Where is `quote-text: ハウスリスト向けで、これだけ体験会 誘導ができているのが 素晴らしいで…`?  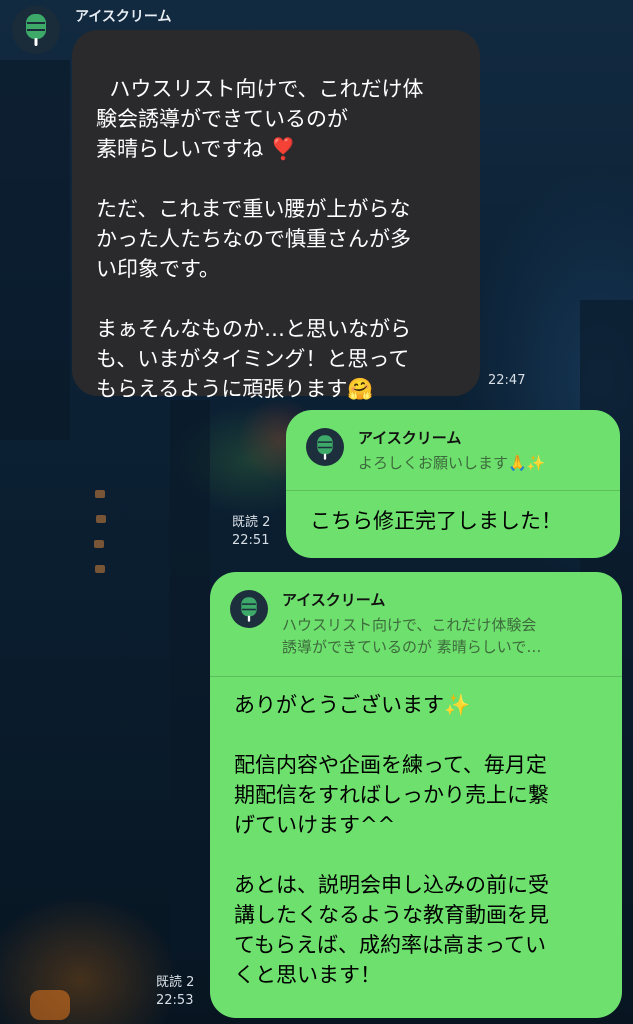 quote-text: ハウスリスト向けで、これだけ体験会 誘導ができているのが 素晴らしいで… is located at coordinates (412, 636).